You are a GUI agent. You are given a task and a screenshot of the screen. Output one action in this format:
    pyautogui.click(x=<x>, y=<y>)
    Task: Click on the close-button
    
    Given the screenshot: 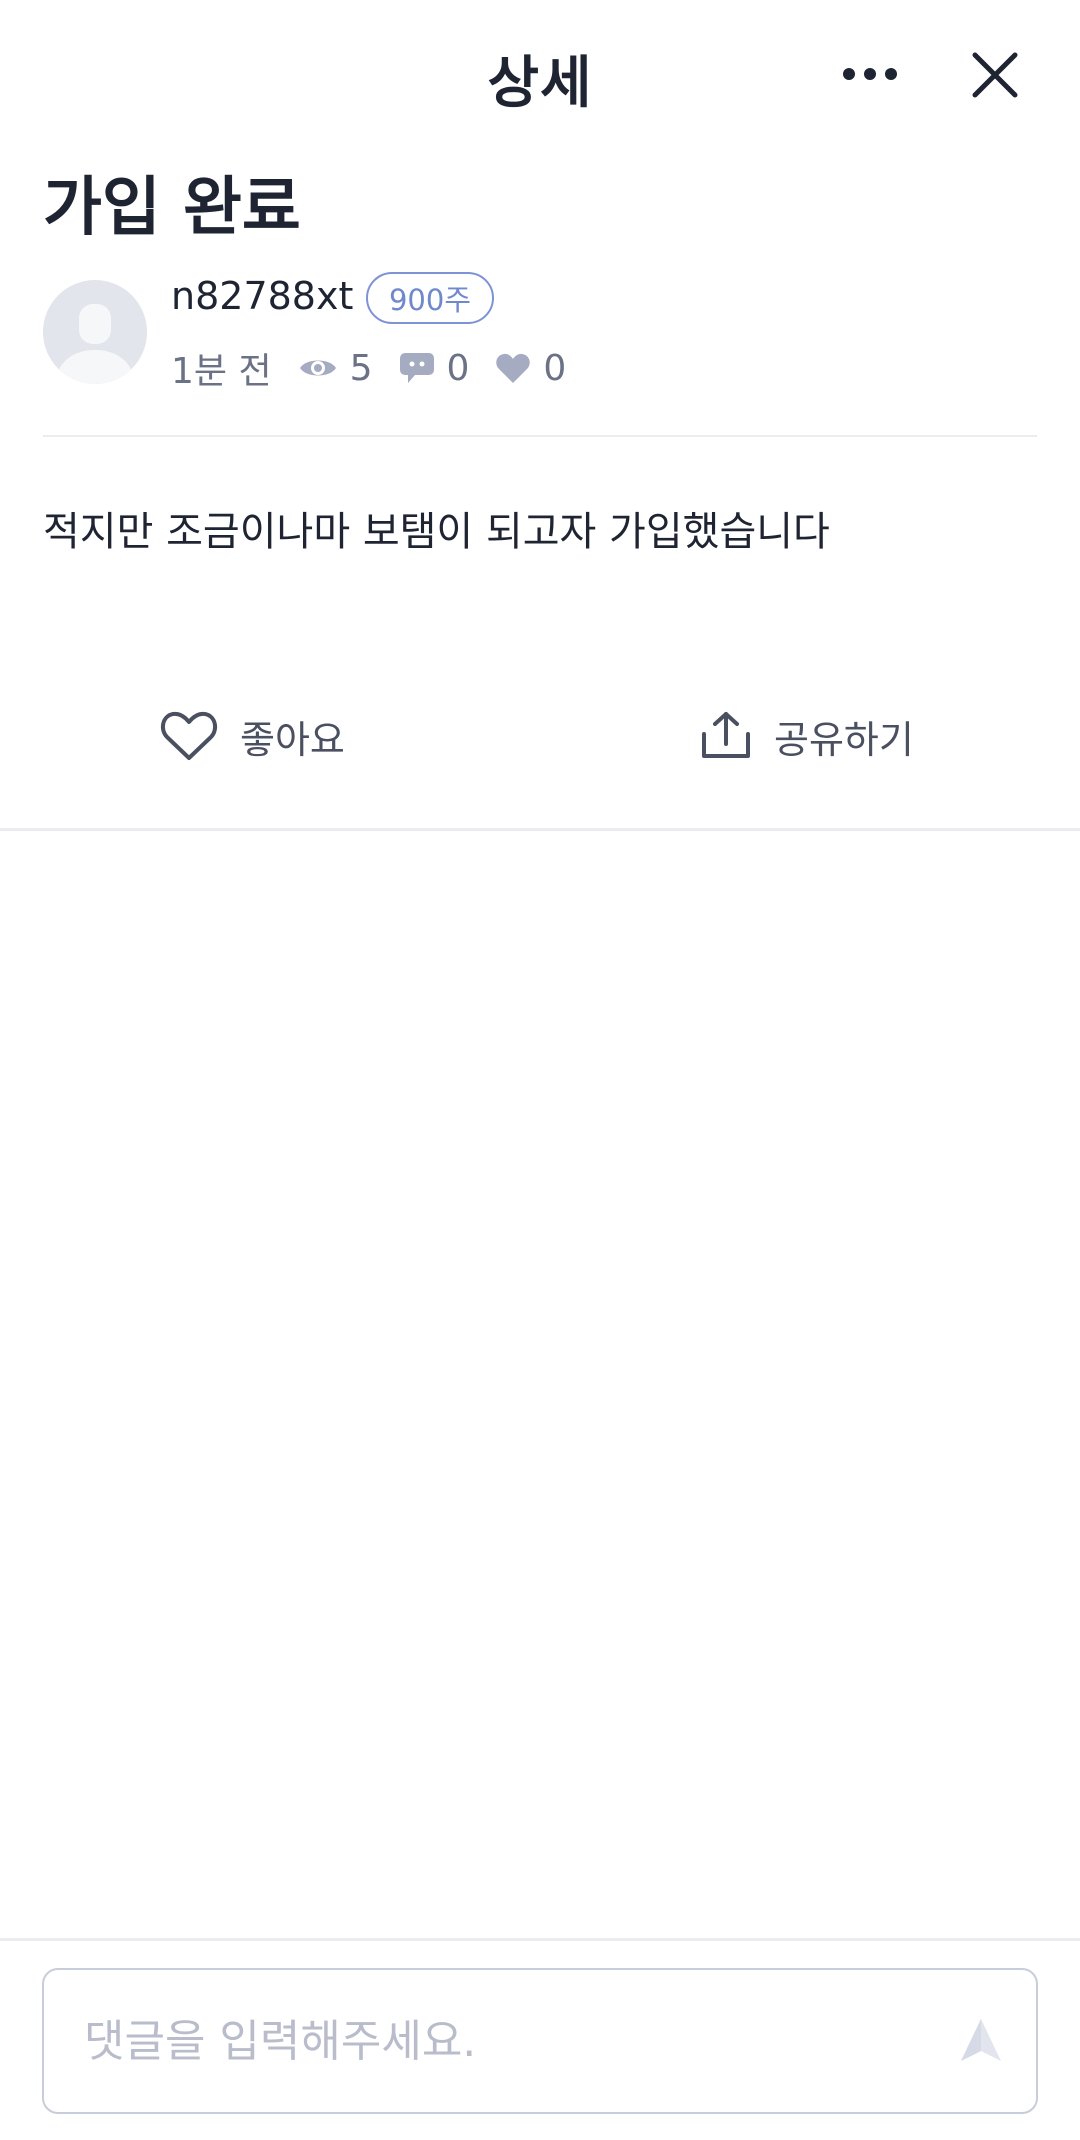 What is the action you would take?
    pyautogui.click(x=995, y=75)
    